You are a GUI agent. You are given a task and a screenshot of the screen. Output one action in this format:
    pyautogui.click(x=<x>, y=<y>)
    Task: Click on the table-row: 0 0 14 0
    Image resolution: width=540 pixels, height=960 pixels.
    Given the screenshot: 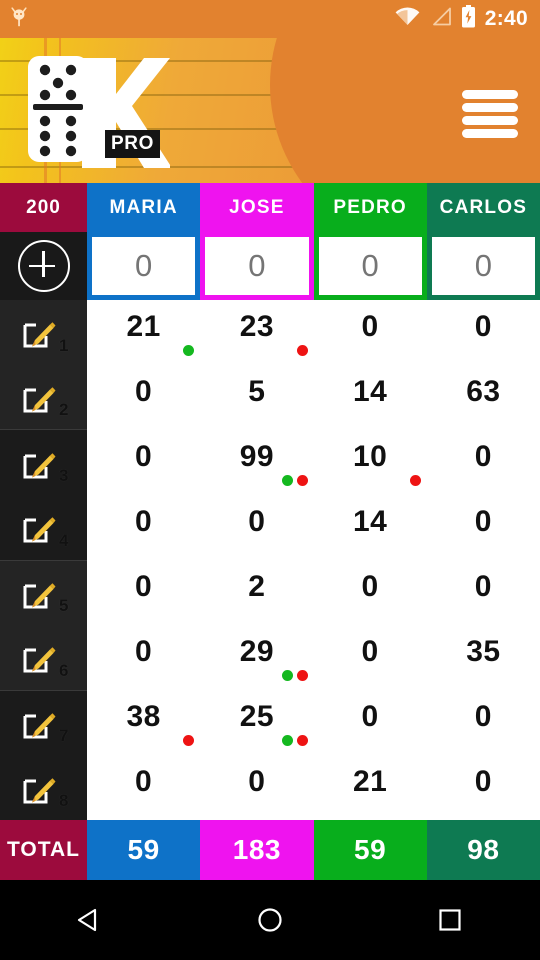 What is the action you would take?
    pyautogui.click(x=313, y=527)
    